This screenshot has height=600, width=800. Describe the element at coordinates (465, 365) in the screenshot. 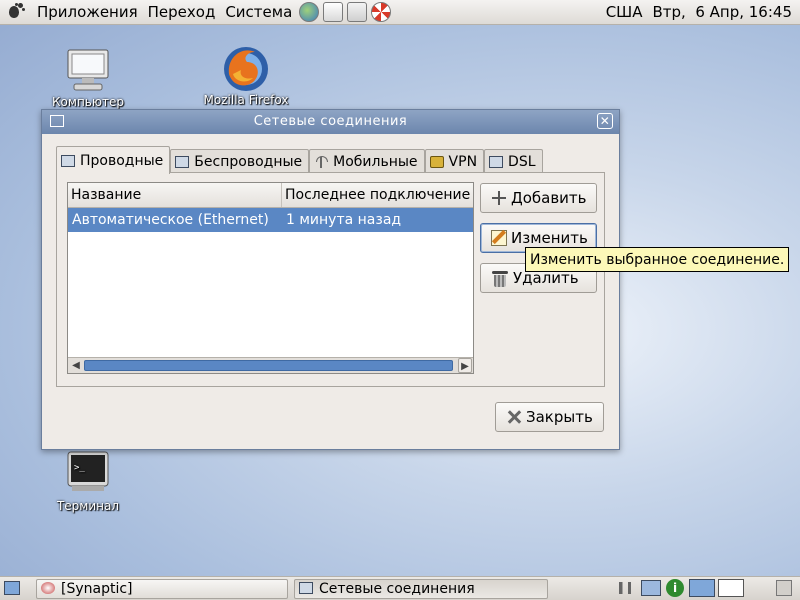

I see `scroll-right-icon: ▶` at that location.